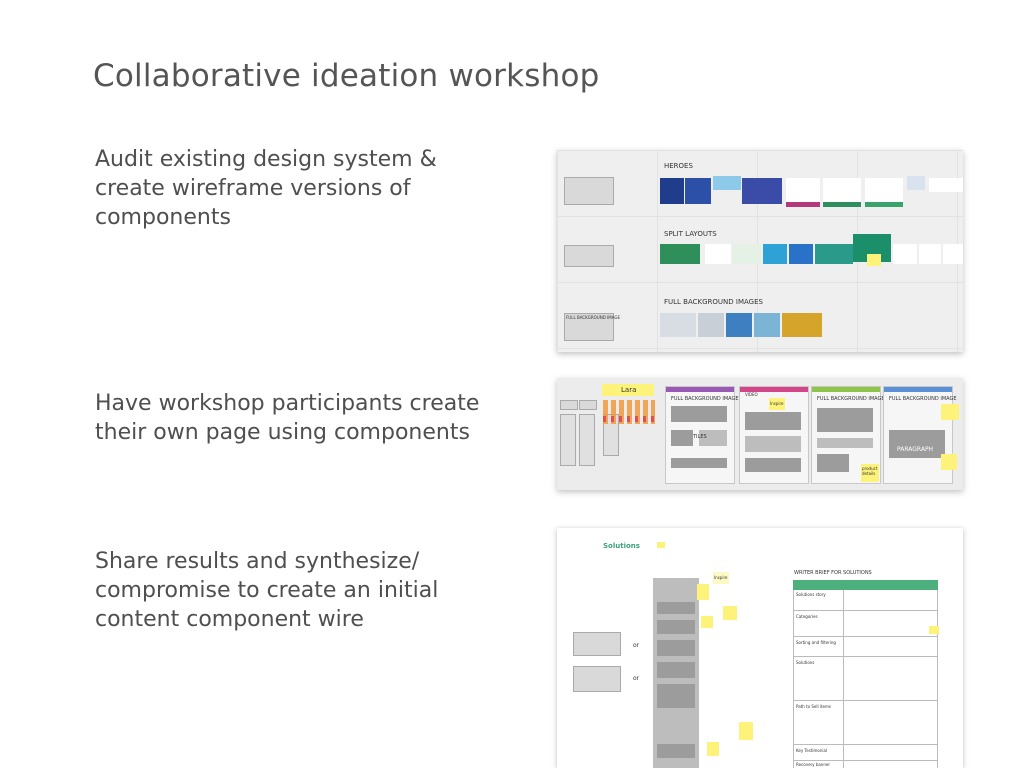  Describe the element at coordinates (865, 674) in the screenshot. I see `writer-brief-table` at that location.